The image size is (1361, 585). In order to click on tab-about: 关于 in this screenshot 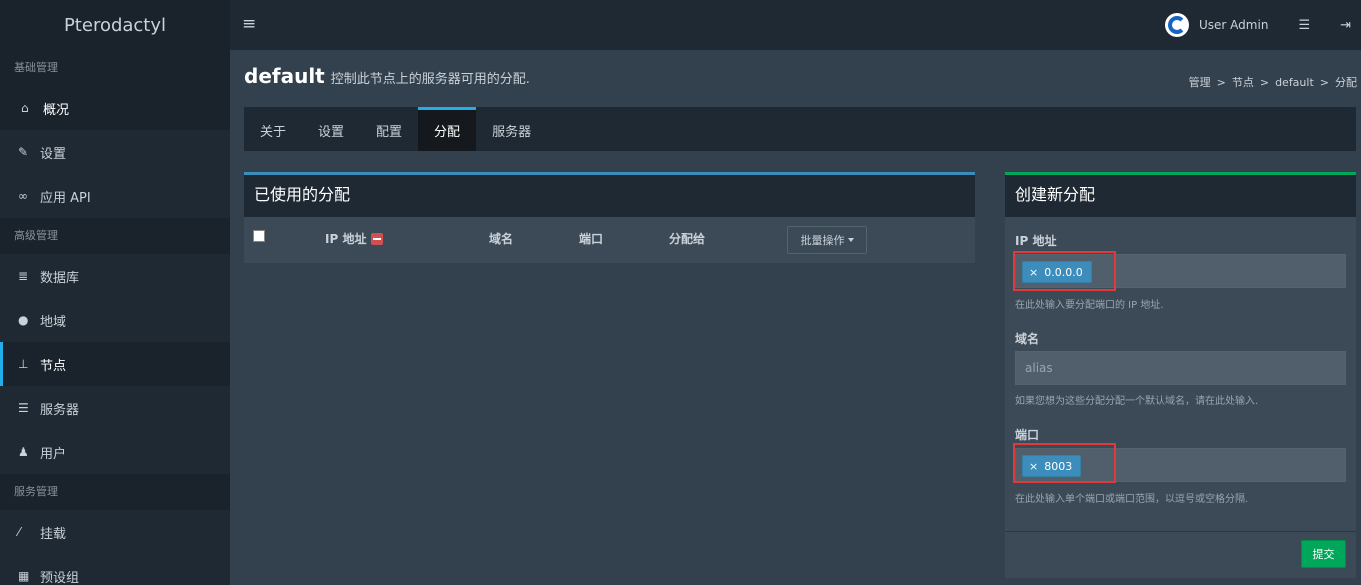, I will do `click(273, 129)`.